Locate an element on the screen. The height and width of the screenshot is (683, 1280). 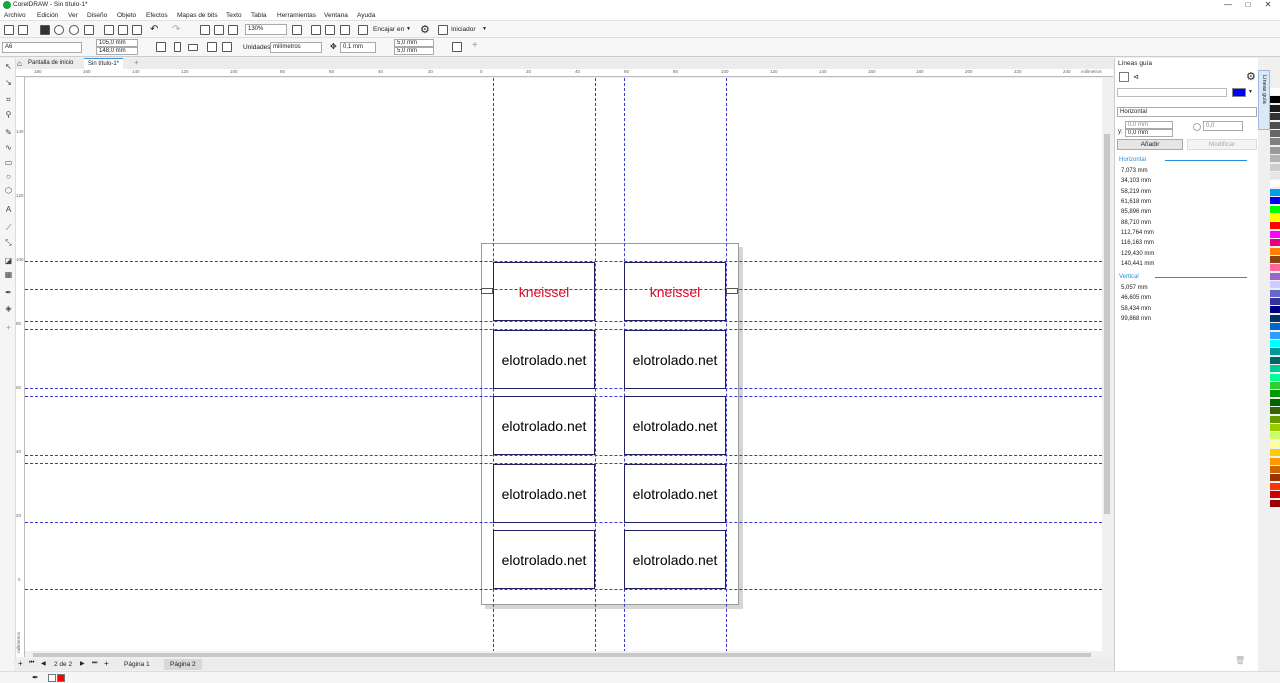
launcher-icon is located at coordinates (443, 30).